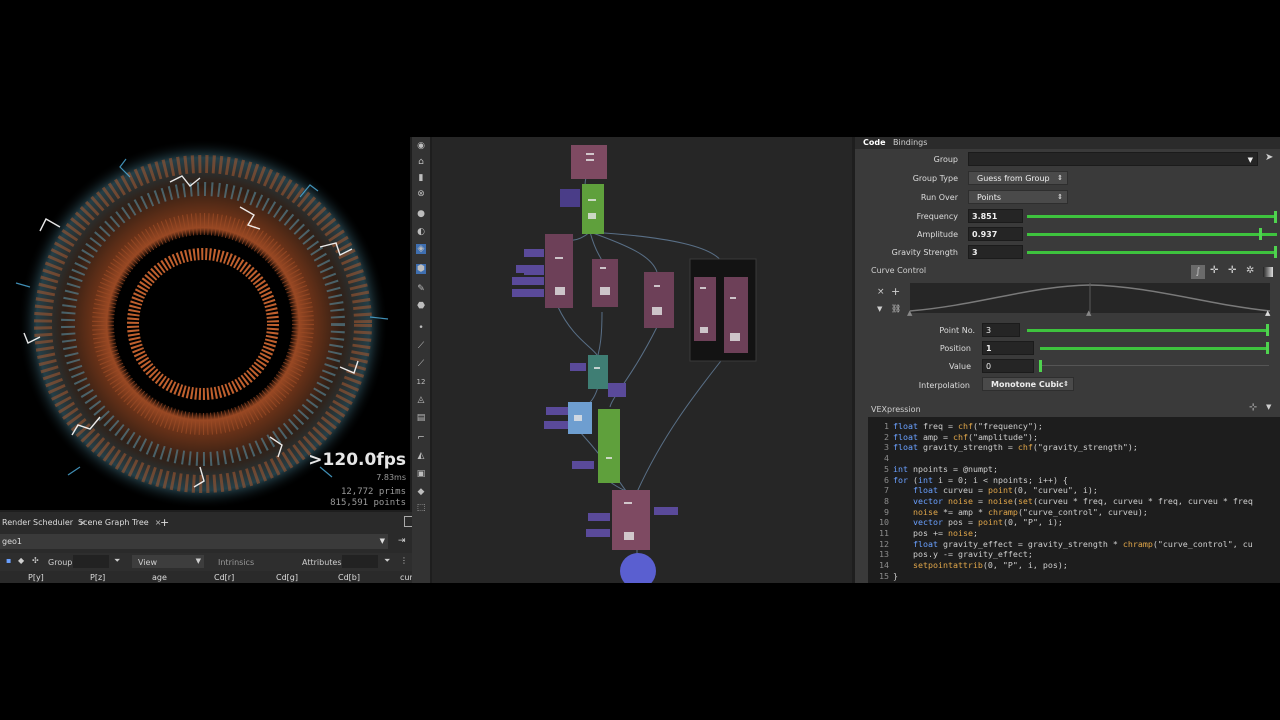 The image size is (1280, 720). What do you see at coordinates (1260, 234) in the screenshot?
I see `amplitude-slider-handle` at bounding box center [1260, 234].